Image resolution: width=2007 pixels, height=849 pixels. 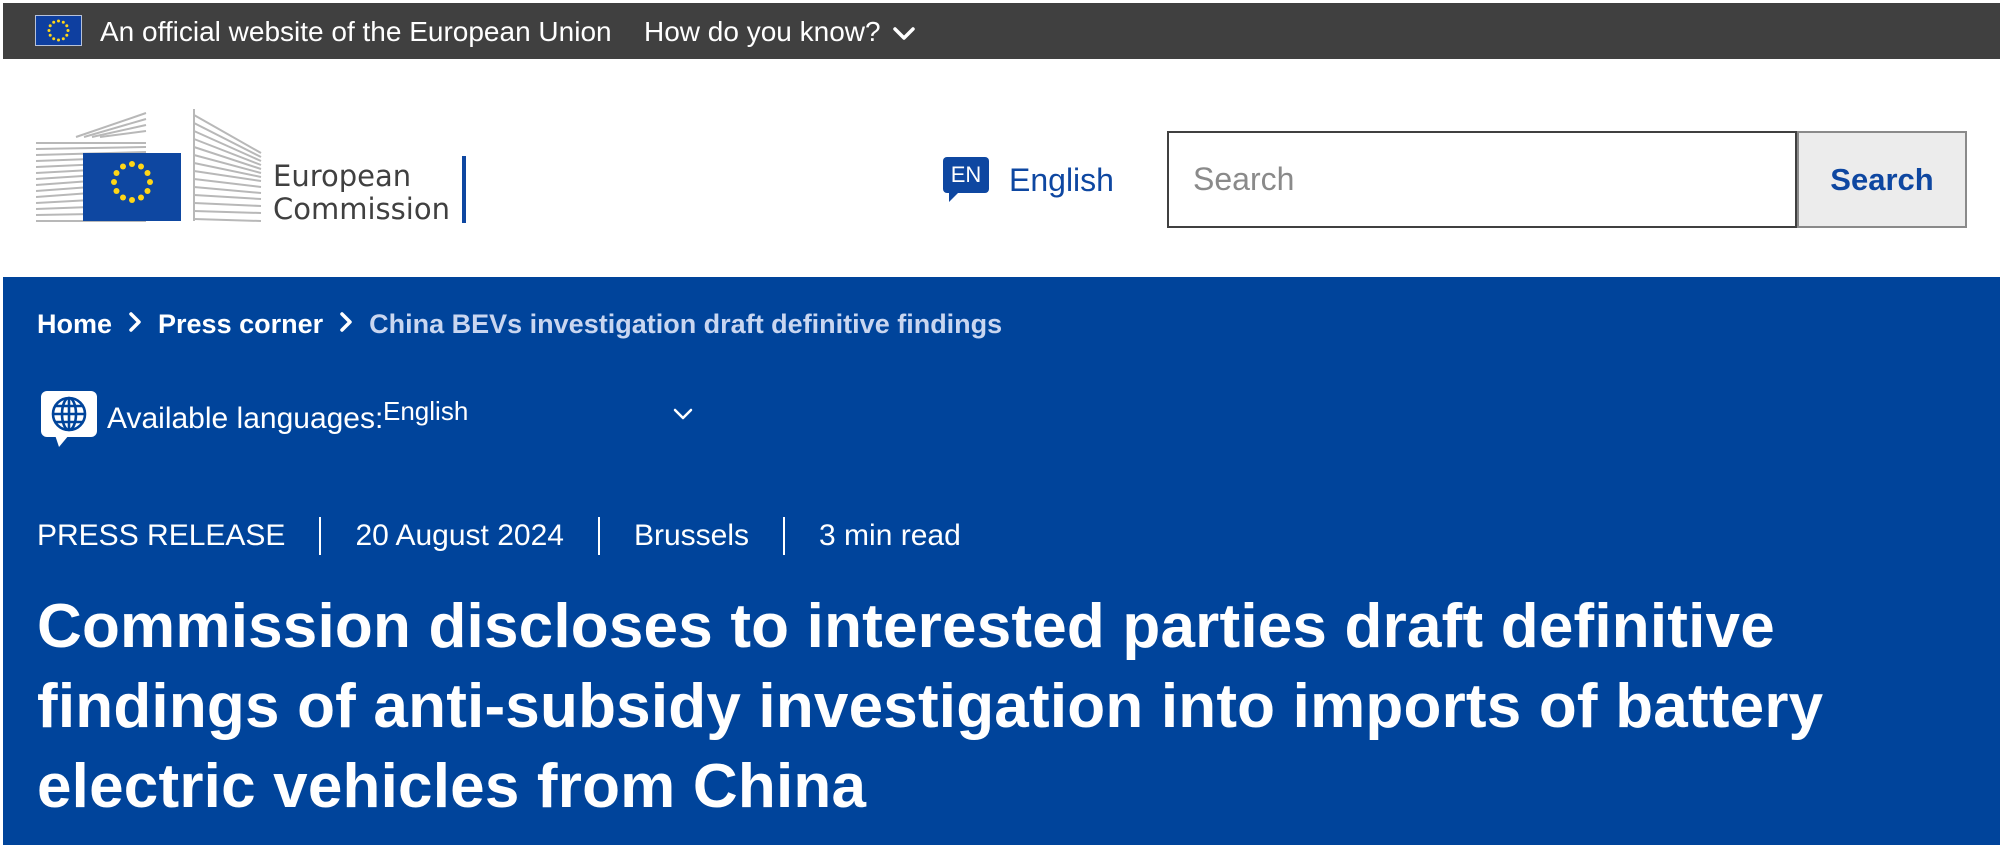 What do you see at coordinates (58, 30) in the screenshot?
I see `eu-flag-icon` at bounding box center [58, 30].